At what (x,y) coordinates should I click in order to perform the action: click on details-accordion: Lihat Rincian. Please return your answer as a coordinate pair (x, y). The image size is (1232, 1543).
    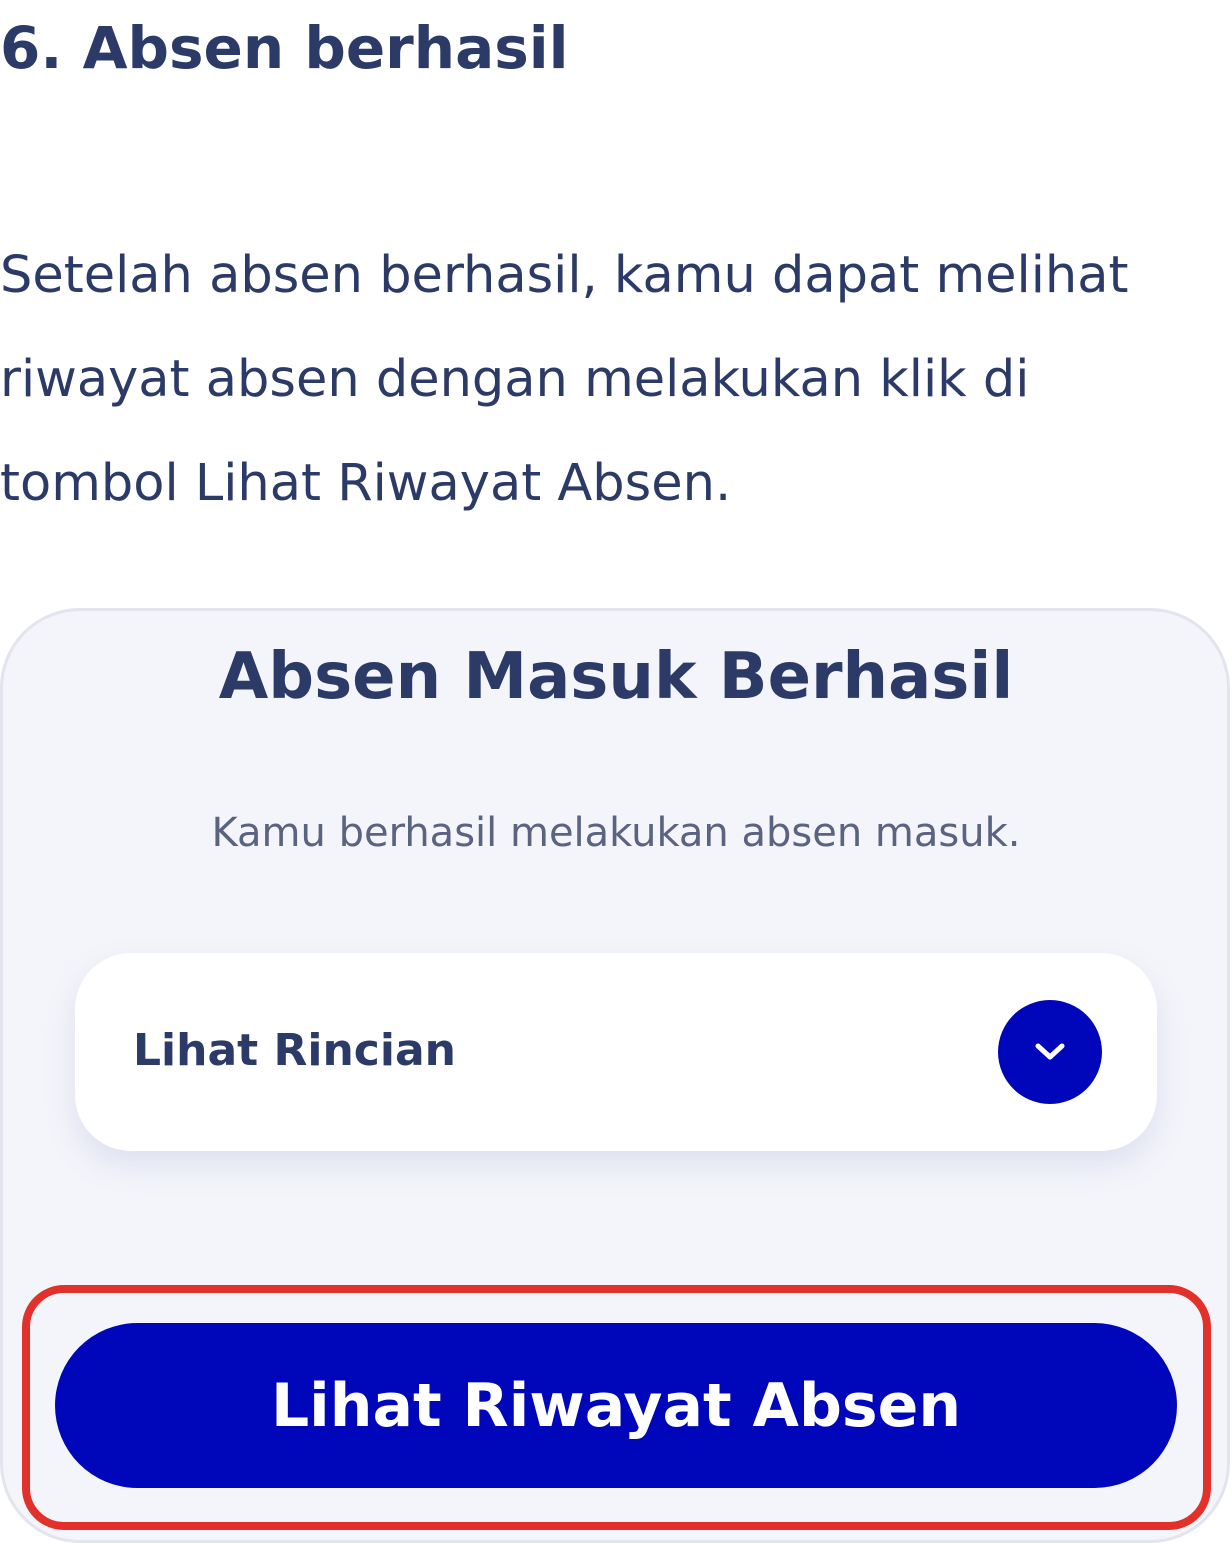
    Looking at the image, I should click on (616, 1052).